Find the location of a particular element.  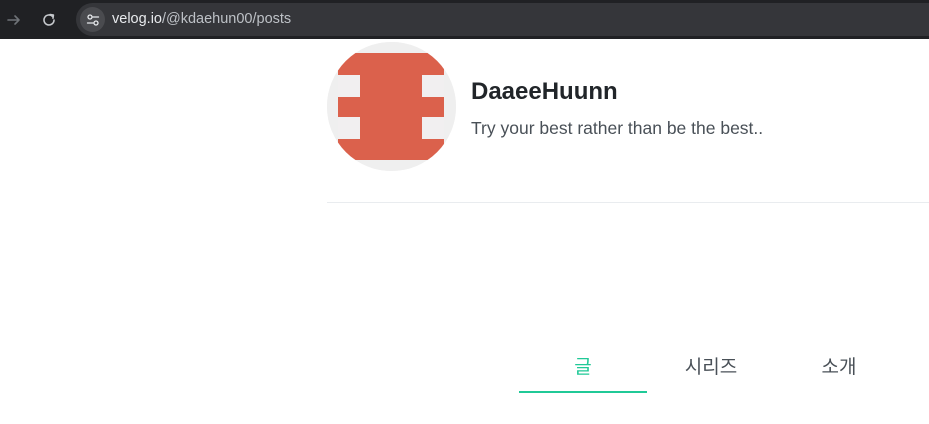

url-text: velog.io/@kdaehun00/posts is located at coordinates (201, 19).